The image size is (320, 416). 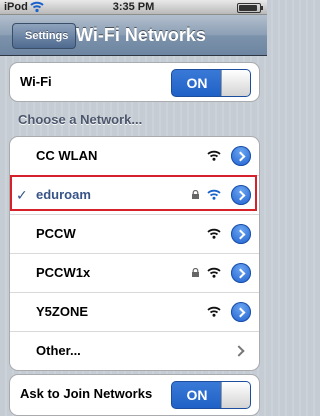 What do you see at coordinates (211, 395) in the screenshot?
I see `ask-to-join-switch: ON` at bounding box center [211, 395].